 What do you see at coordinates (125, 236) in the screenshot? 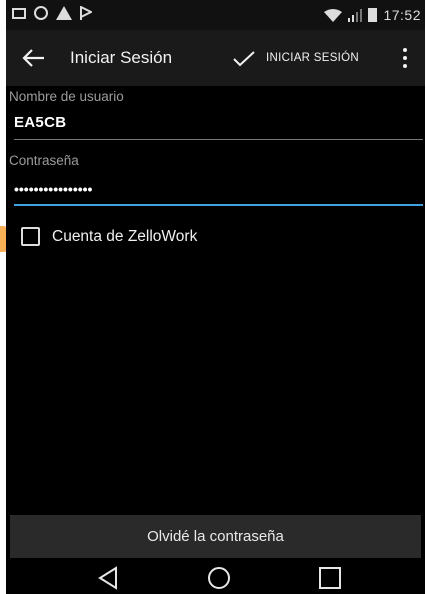
I see `zellowork-checkbox-label: Cuenta de ZelloWork` at bounding box center [125, 236].